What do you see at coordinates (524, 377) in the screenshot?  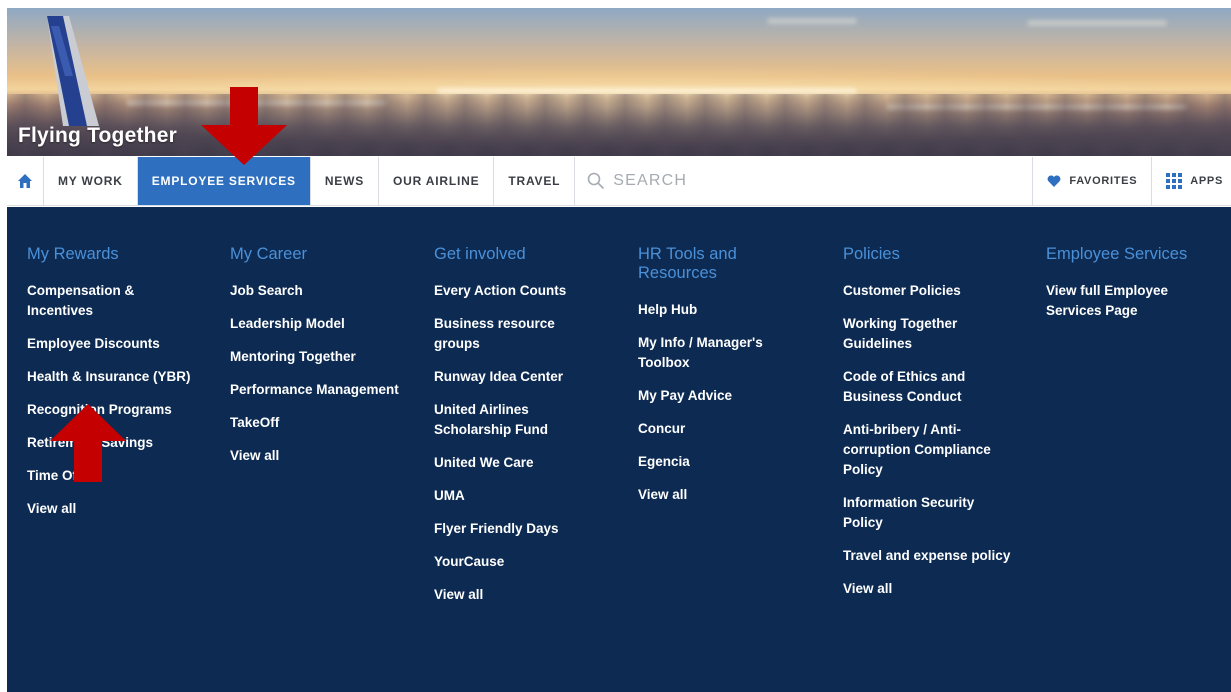 I see `menu-link: Runway Idea Center` at bounding box center [524, 377].